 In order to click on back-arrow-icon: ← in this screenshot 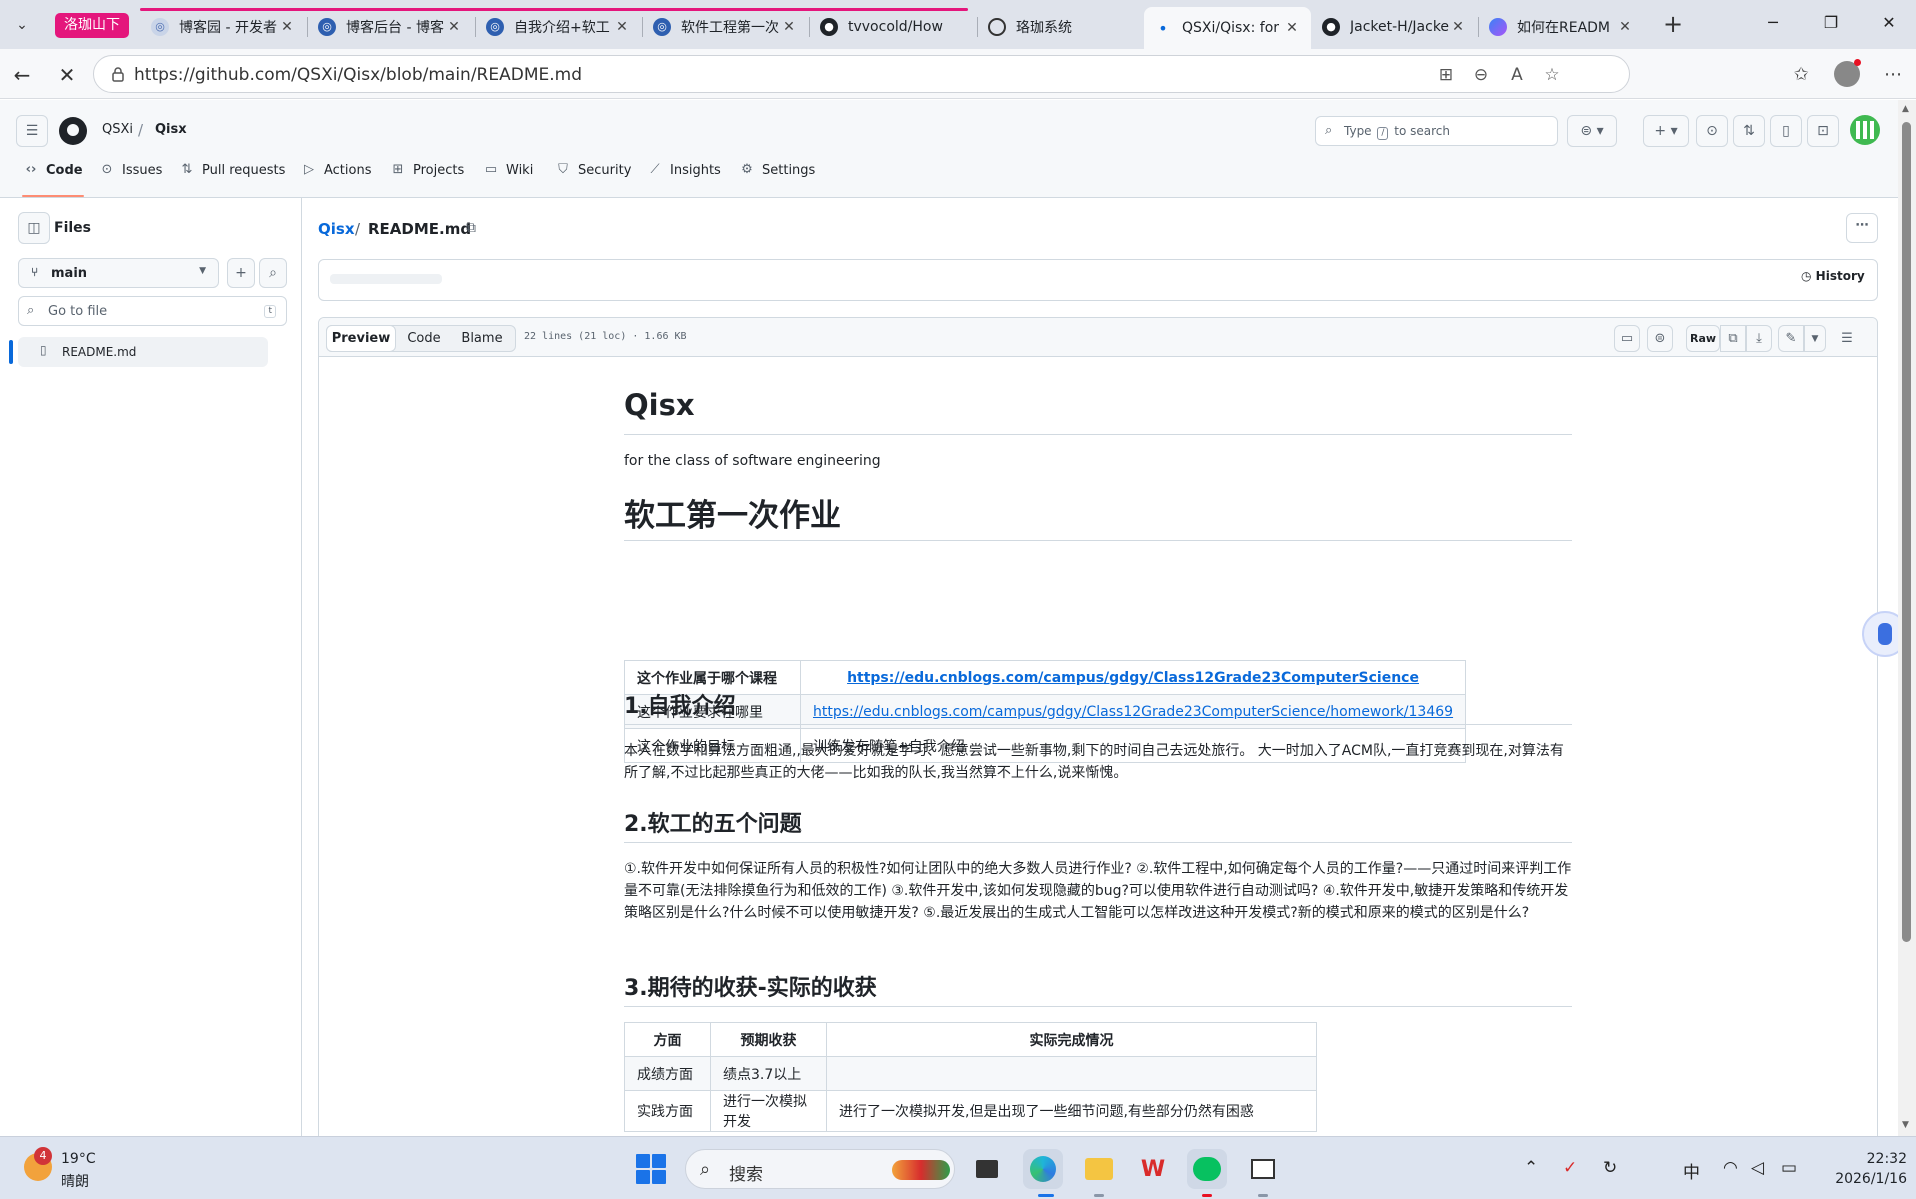, I will do `click(22, 75)`.